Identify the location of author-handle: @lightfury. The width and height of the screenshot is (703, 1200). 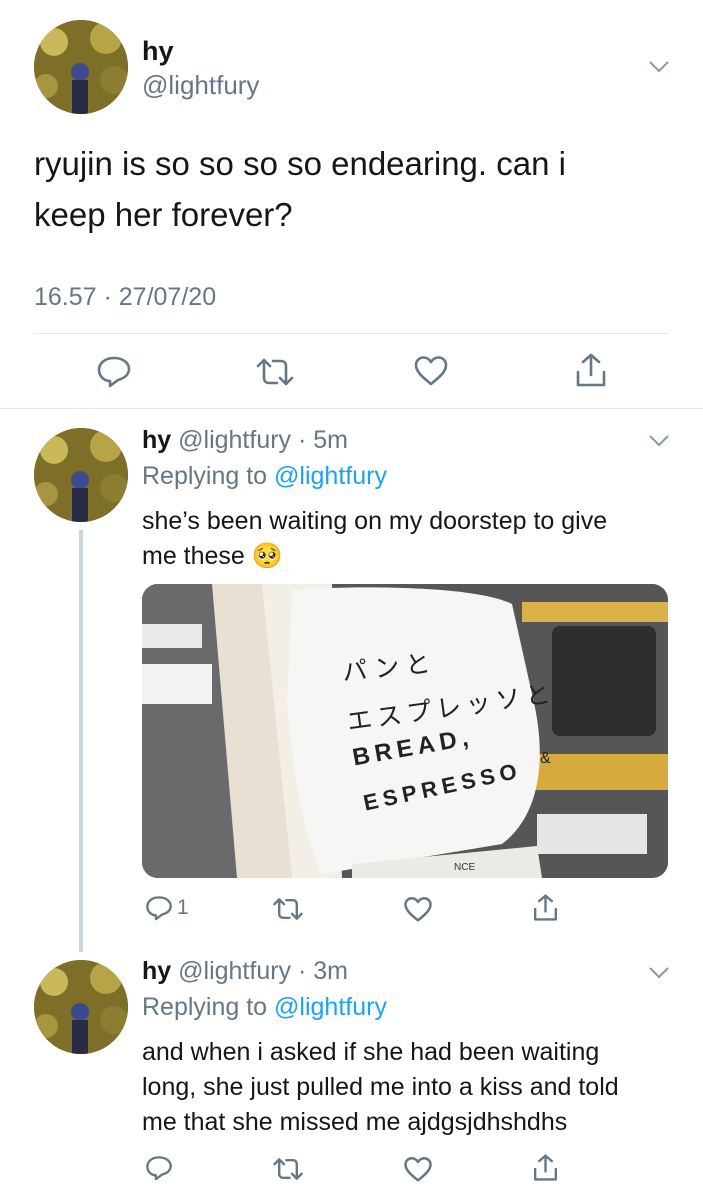
(200, 85).